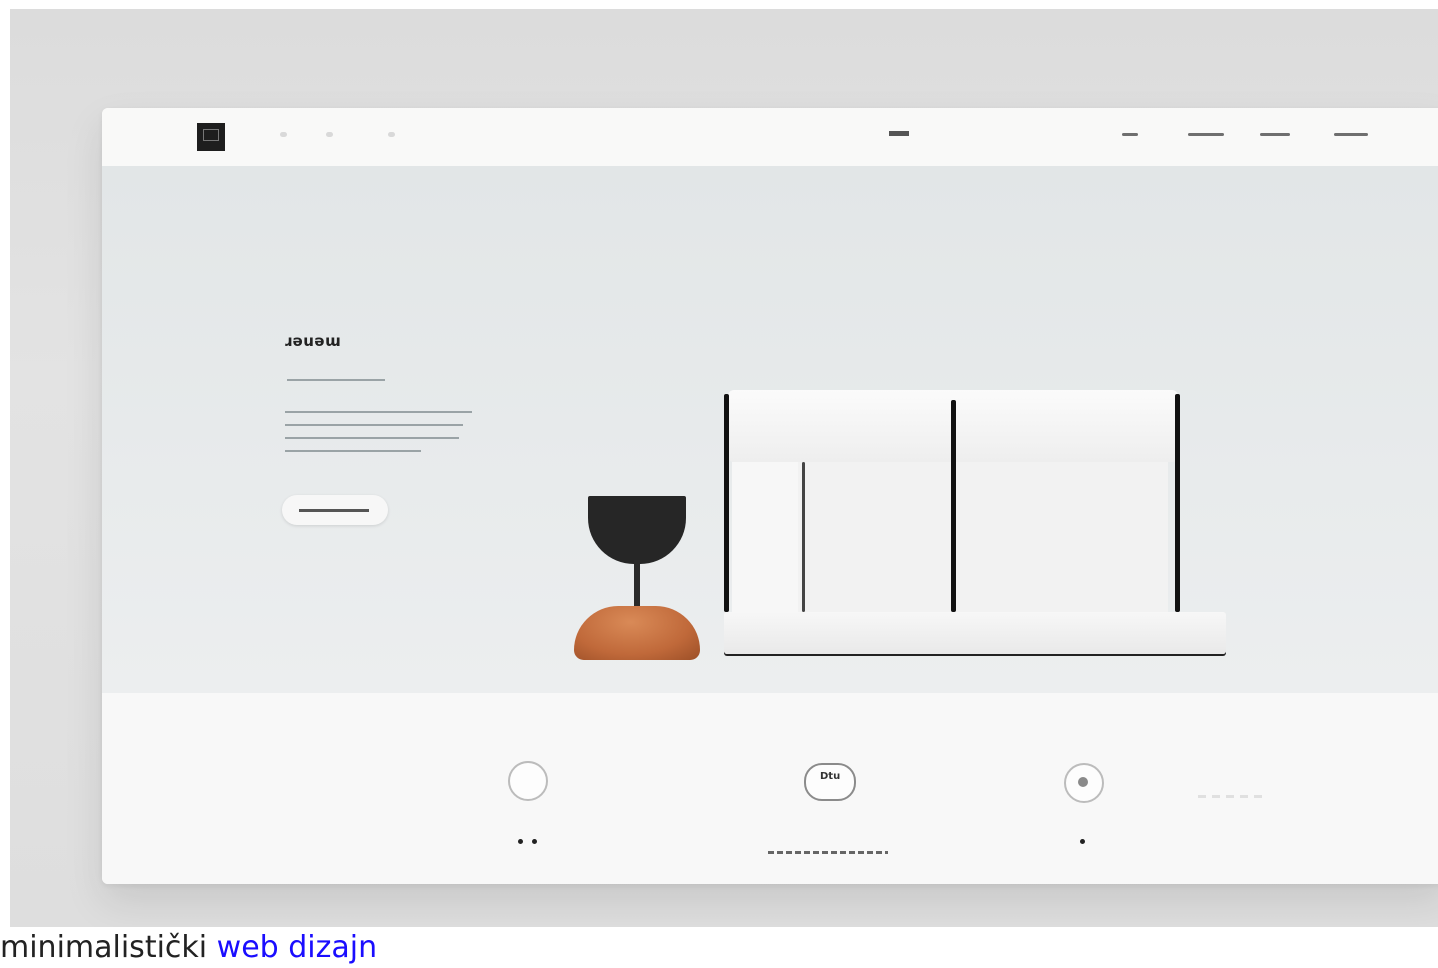 The image size is (1438, 968). Describe the element at coordinates (104, 947) in the screenshot. I see `caption-text: minimalistički` at that location.